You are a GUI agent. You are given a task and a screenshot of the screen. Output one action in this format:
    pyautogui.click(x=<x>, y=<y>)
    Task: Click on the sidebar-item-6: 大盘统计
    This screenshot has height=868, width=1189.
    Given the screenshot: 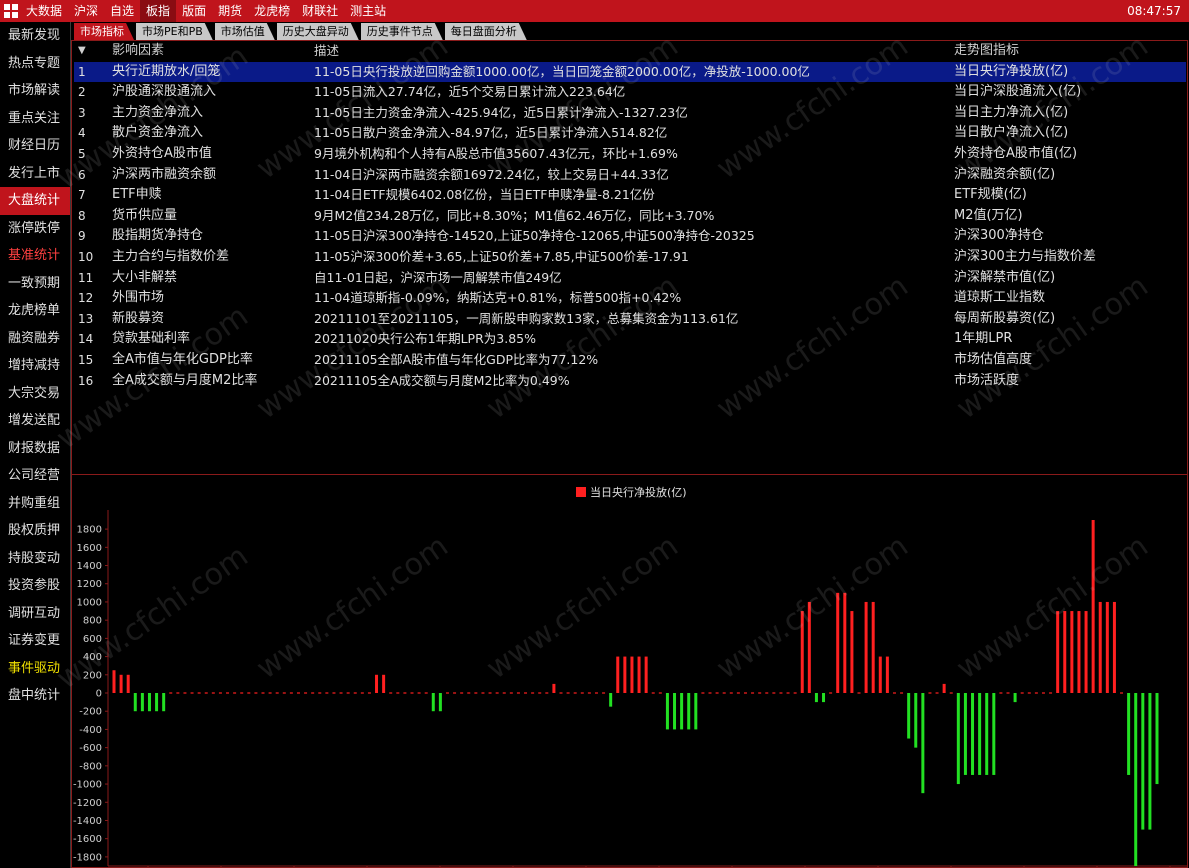 What is the action you would take?
    pyautogui.click(x=35, y=201)
    